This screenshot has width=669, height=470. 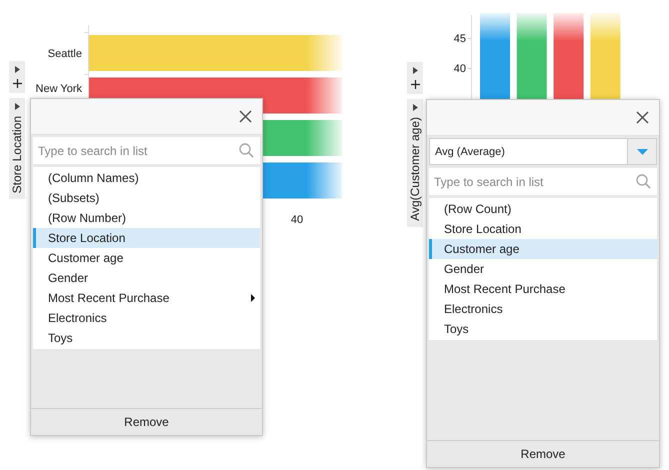 What do you see at coordinates (146, 178) in the screenshot?
I see `list-item: (Column Names)` at bounding box center [146, 178].